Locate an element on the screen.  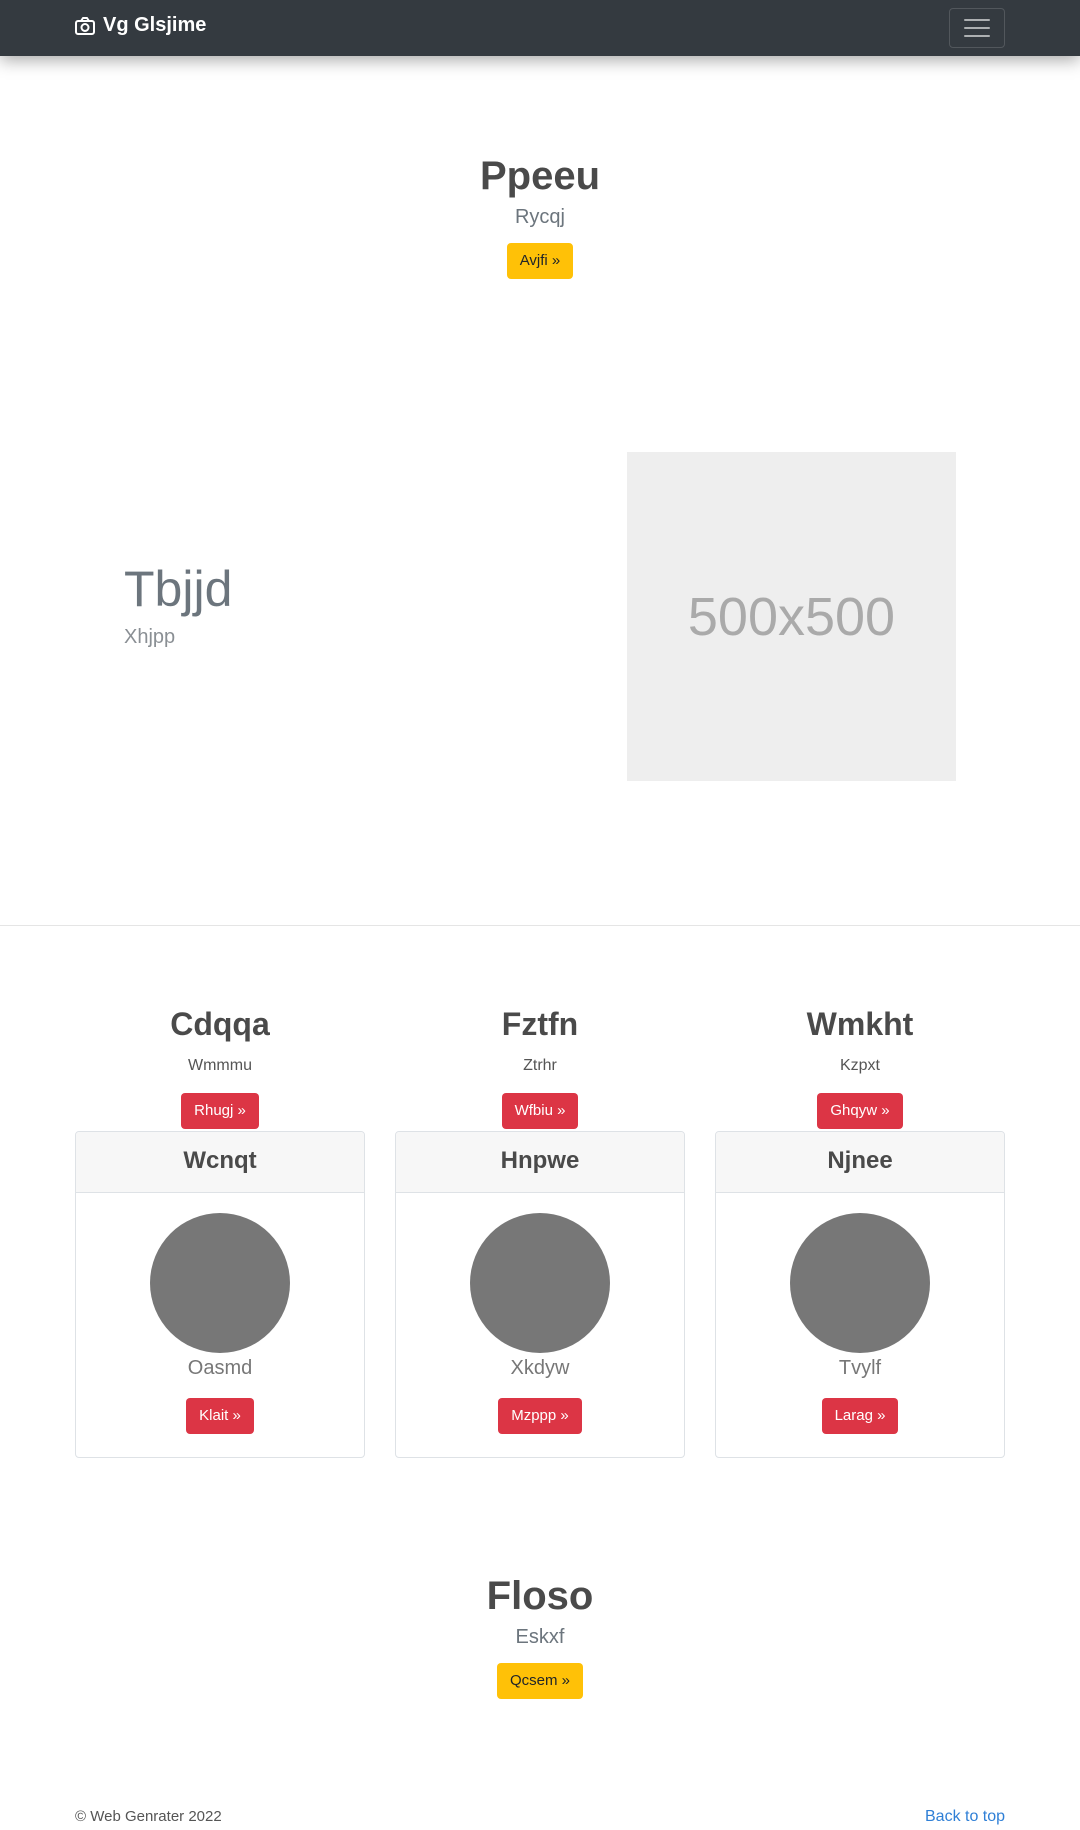
hamburger-menu-icon is located at coordinates (977, 20).